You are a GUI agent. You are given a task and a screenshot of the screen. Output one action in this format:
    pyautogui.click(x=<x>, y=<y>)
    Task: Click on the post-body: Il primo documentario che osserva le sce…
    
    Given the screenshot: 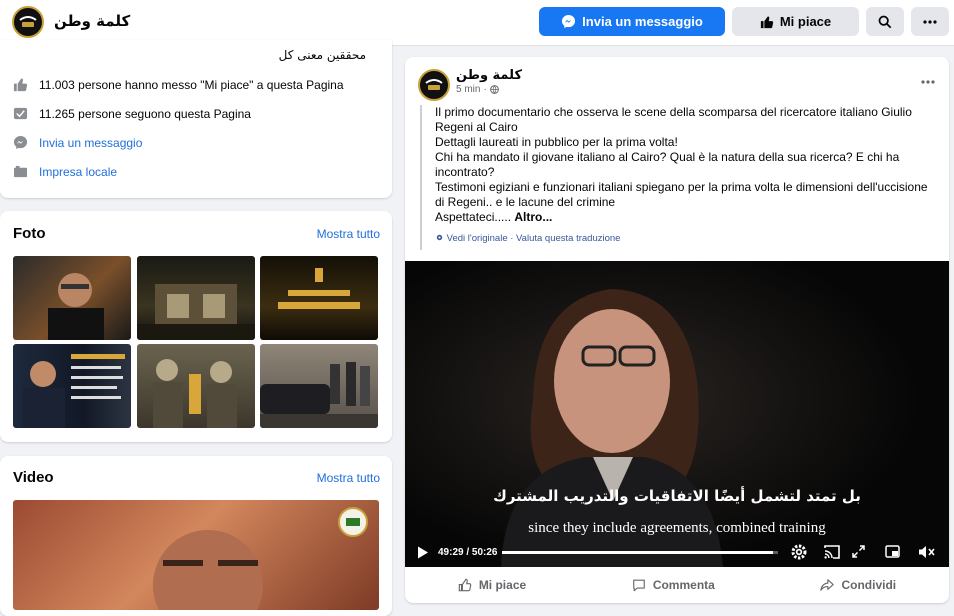 What is the action you would take?
    pyautogui.click(x=675, y=177)
    